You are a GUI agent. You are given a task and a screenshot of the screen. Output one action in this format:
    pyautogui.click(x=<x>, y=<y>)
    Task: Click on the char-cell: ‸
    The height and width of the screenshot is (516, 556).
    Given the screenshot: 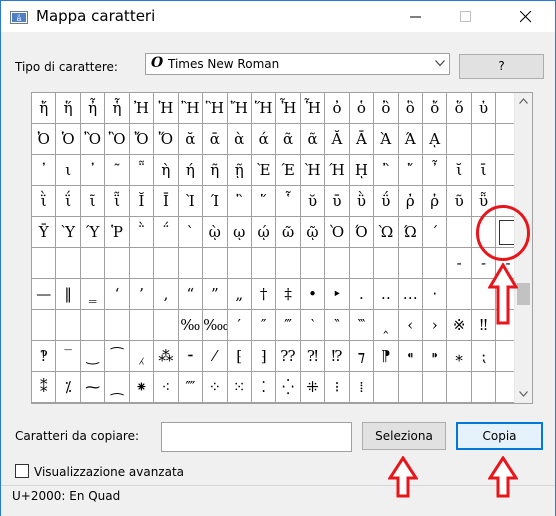 What is the action you would take?
    pyautogui.click(x=386, y=325)
    